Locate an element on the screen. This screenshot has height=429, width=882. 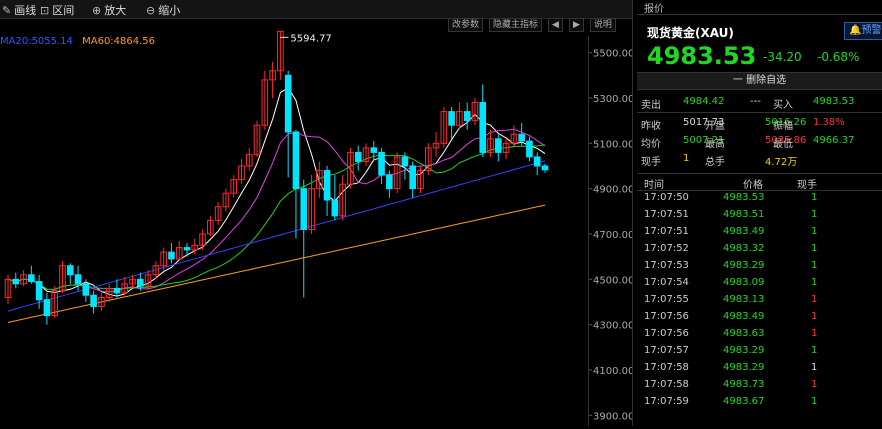
y-tick-label: 4100.00 is located at coordinates (612, 371).